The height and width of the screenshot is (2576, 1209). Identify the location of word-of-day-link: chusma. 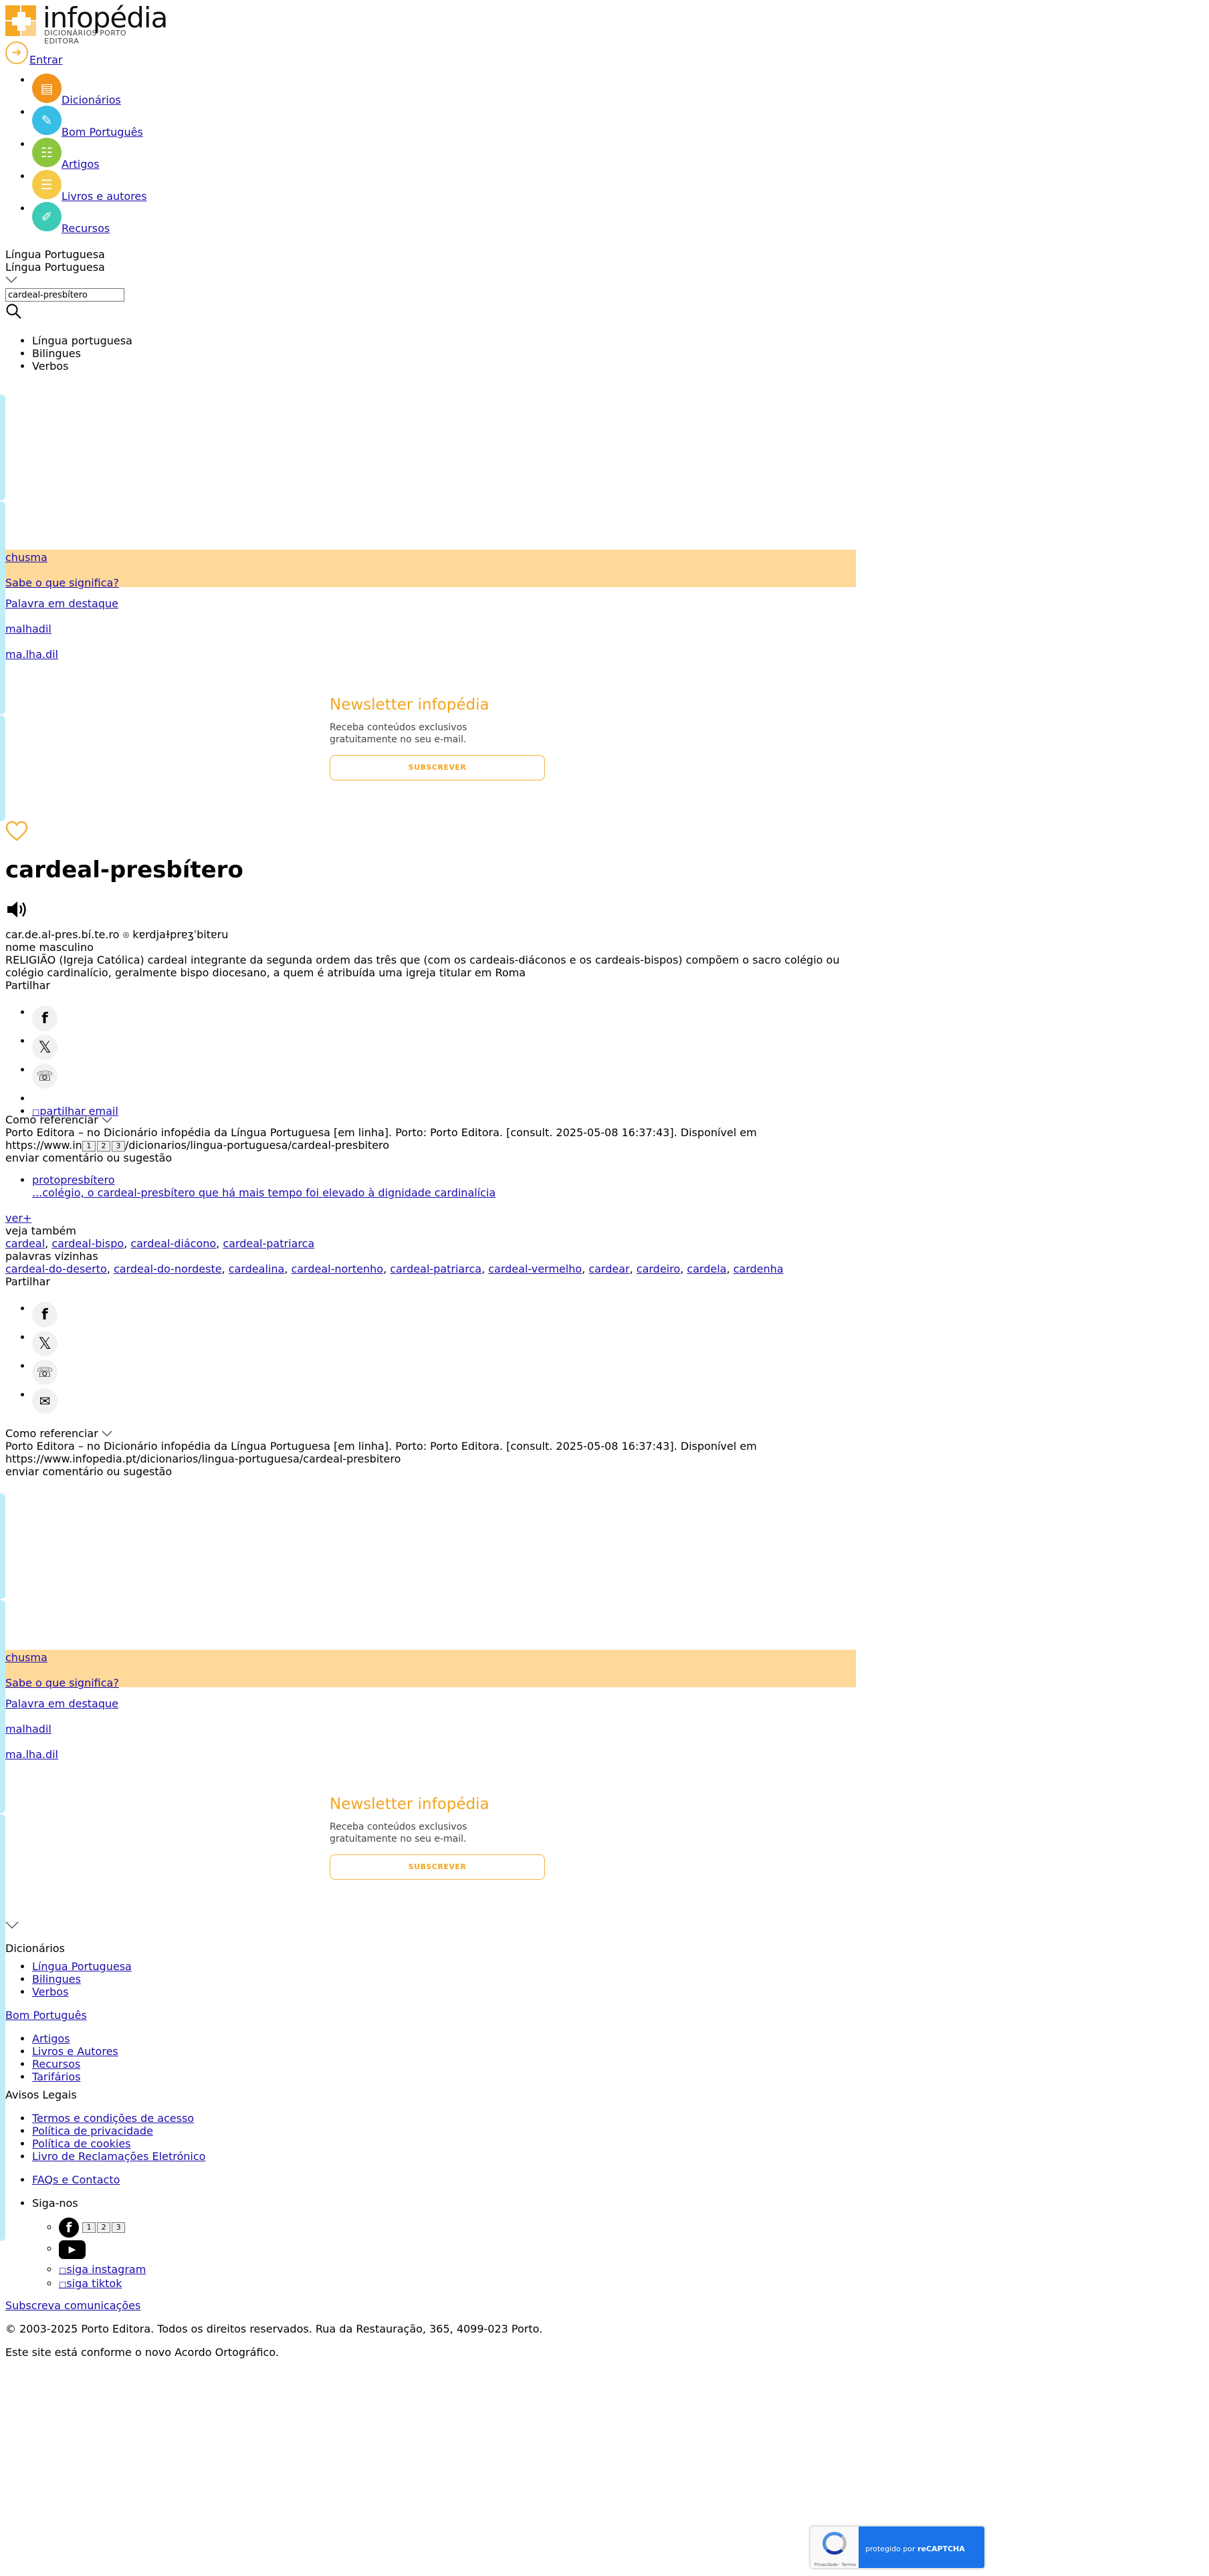
(26, 557).